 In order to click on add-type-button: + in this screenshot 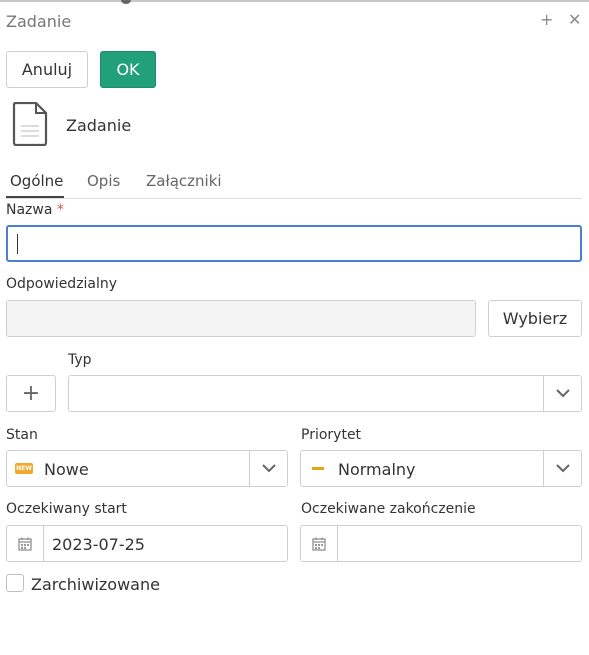, I will do `click(31, 393)`.